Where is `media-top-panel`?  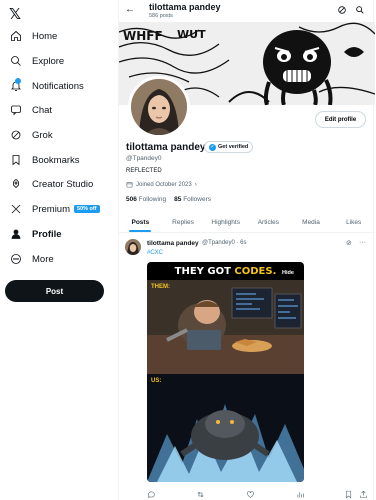 media-top-panel is located at coordinates (225, 327).